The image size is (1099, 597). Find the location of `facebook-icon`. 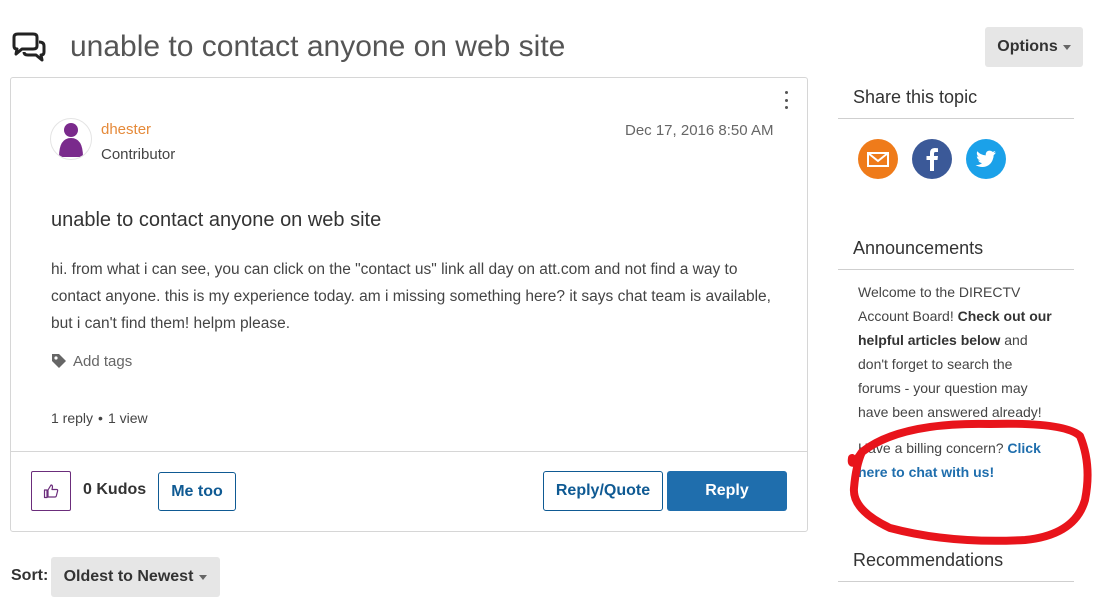

facebook-icon is located at coordinates (932, 159).